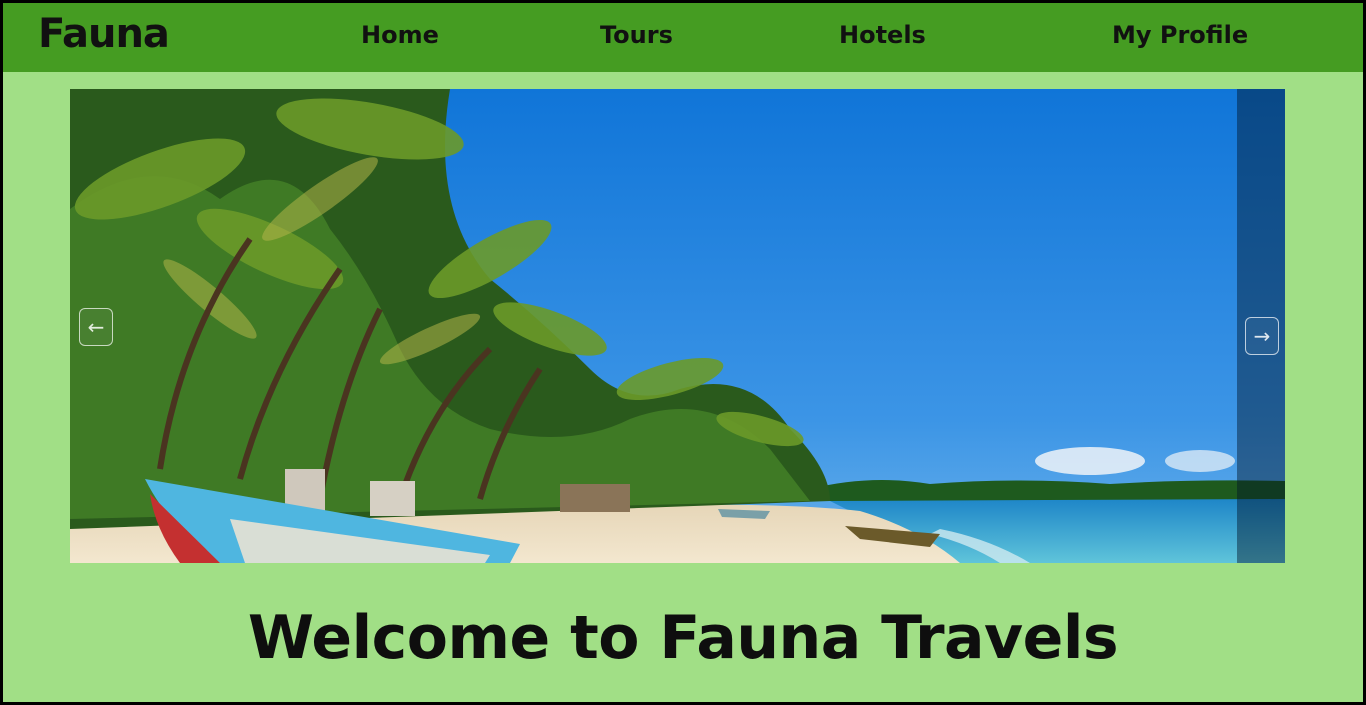  I want to click on nav-tours: Tours, so click(636, 35).